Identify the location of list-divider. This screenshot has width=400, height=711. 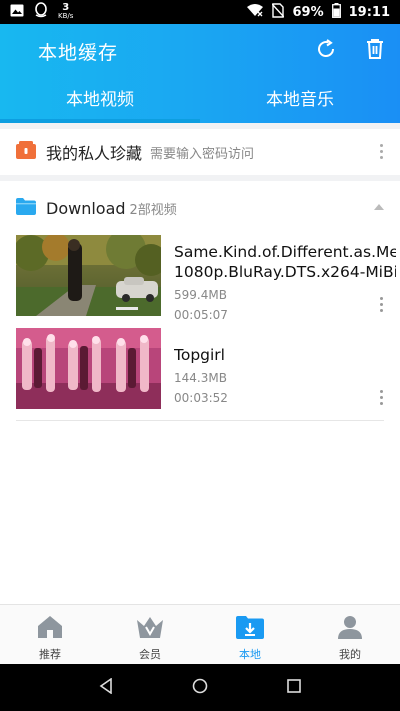
(200, 420).